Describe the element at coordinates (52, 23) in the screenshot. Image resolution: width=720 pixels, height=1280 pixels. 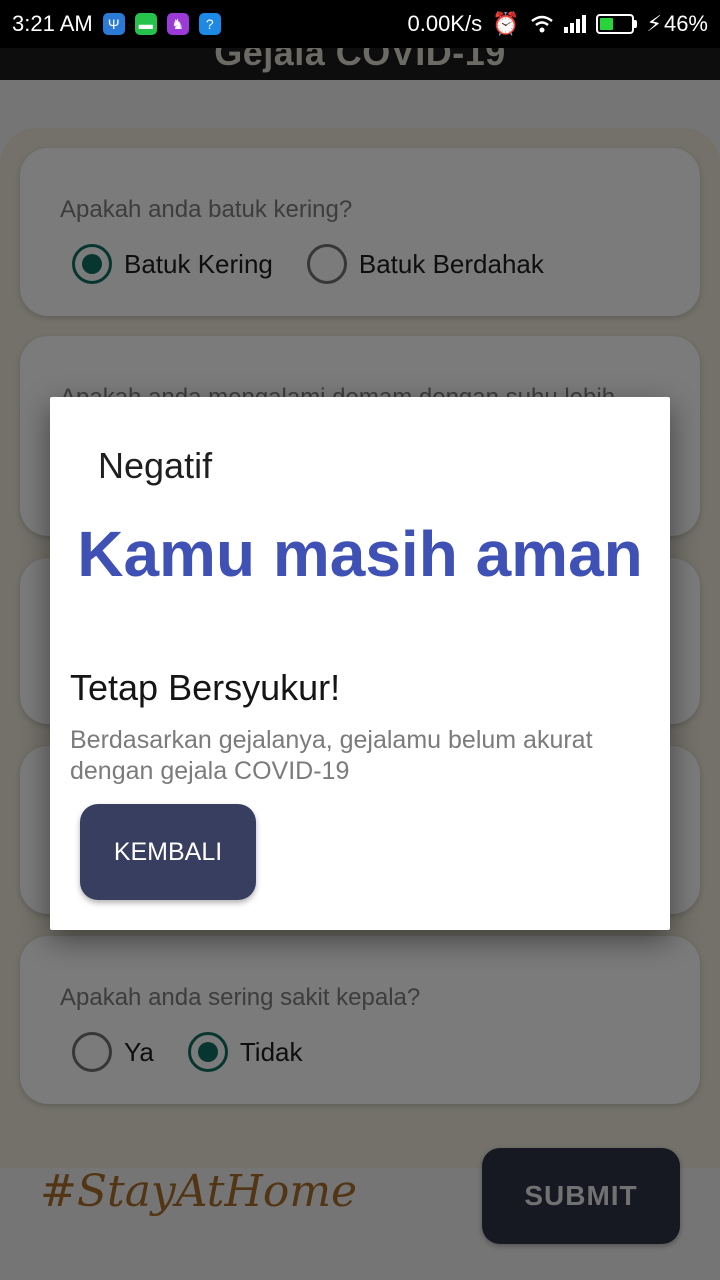
I see `status-time: 3:21 AM` at that location.